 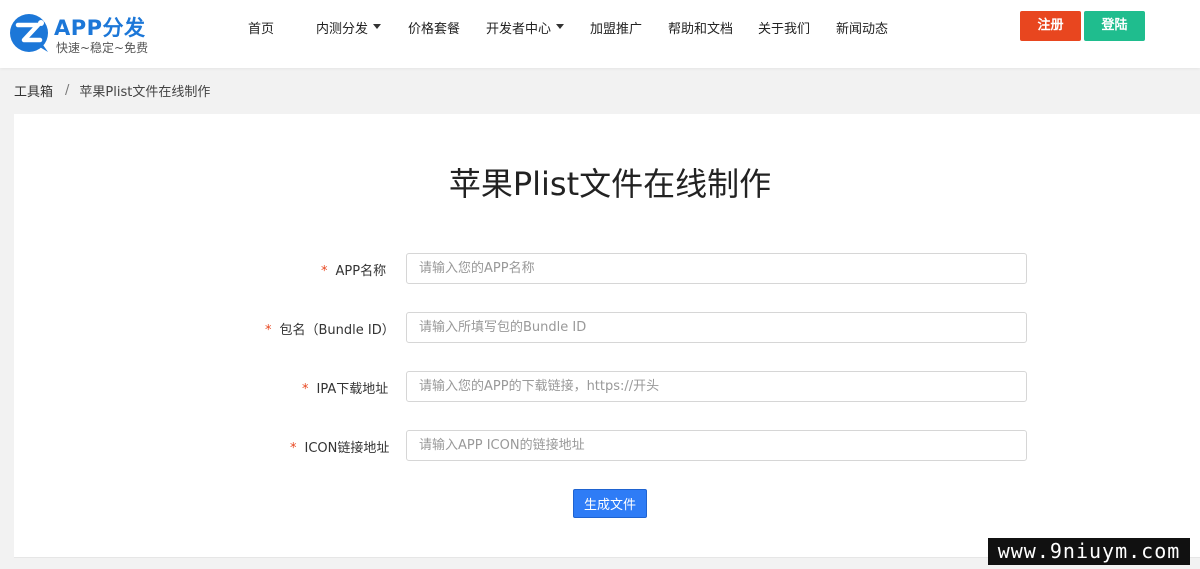 I want to click on logo-subtitle: 快速~稳定~免费, so click(x=102, y=48).